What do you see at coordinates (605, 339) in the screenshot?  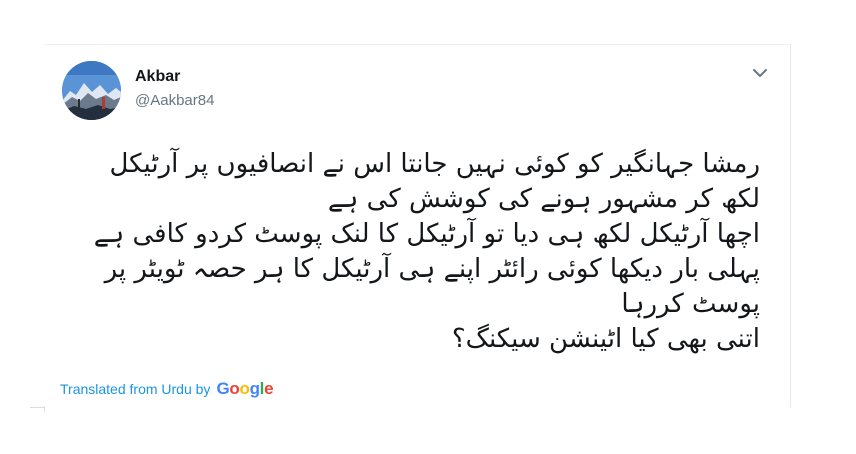 I see `tweet-text-line: اتنی بھی کیا اٹینشن سیکنگ؟` at bounding box center [605, 339].